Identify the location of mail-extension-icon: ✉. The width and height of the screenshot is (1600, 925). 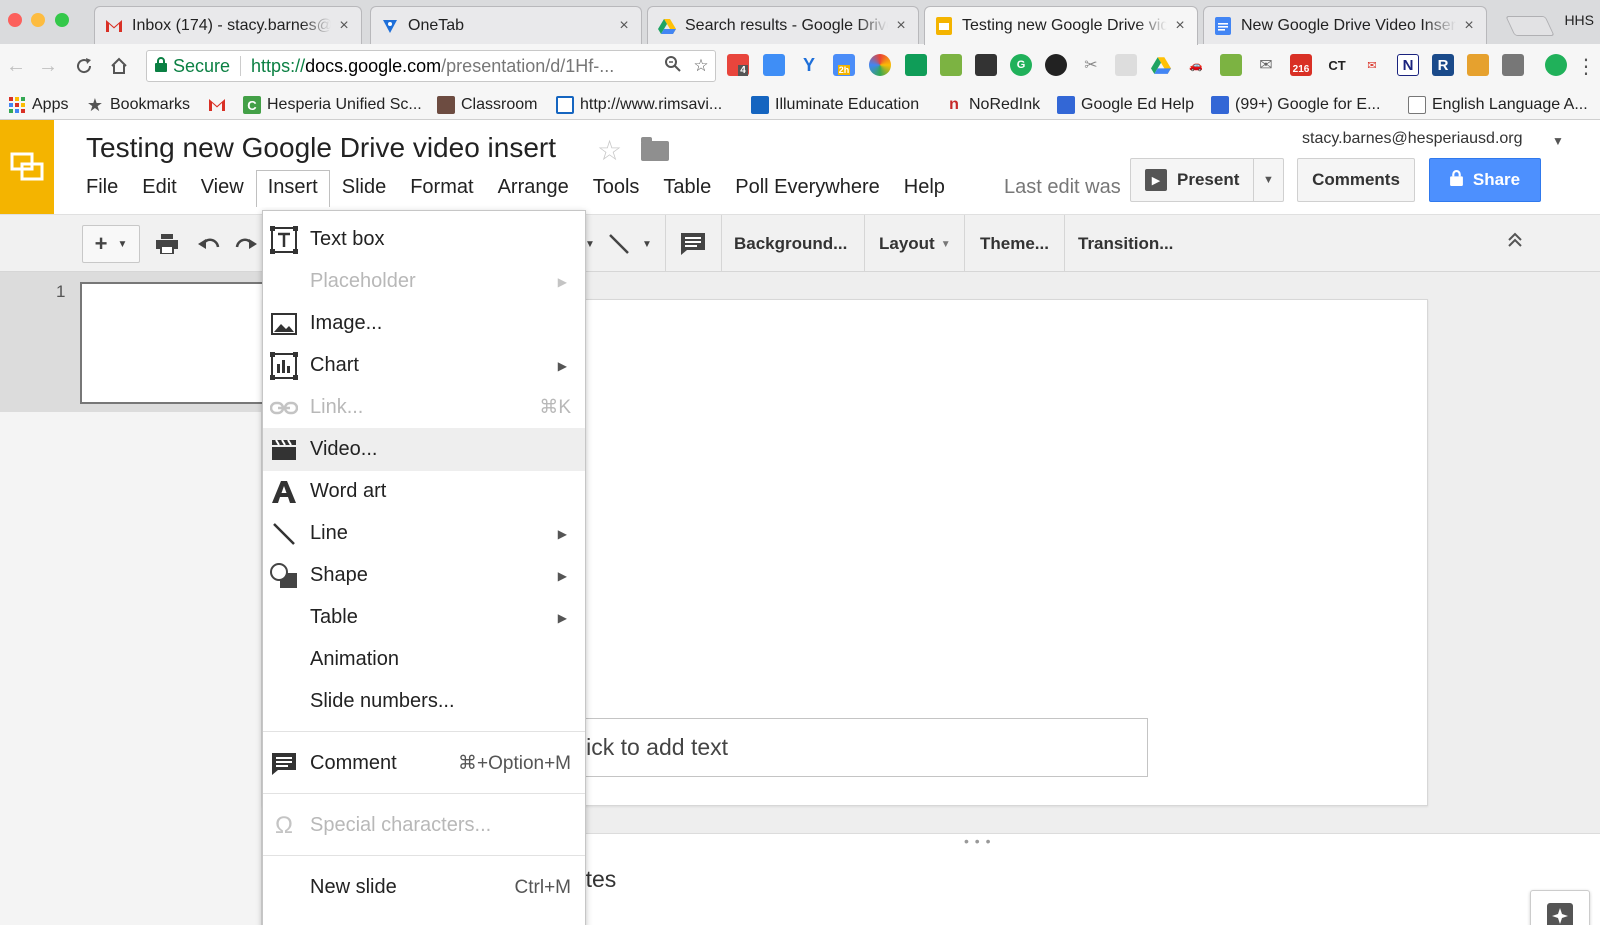
(1372, 65).